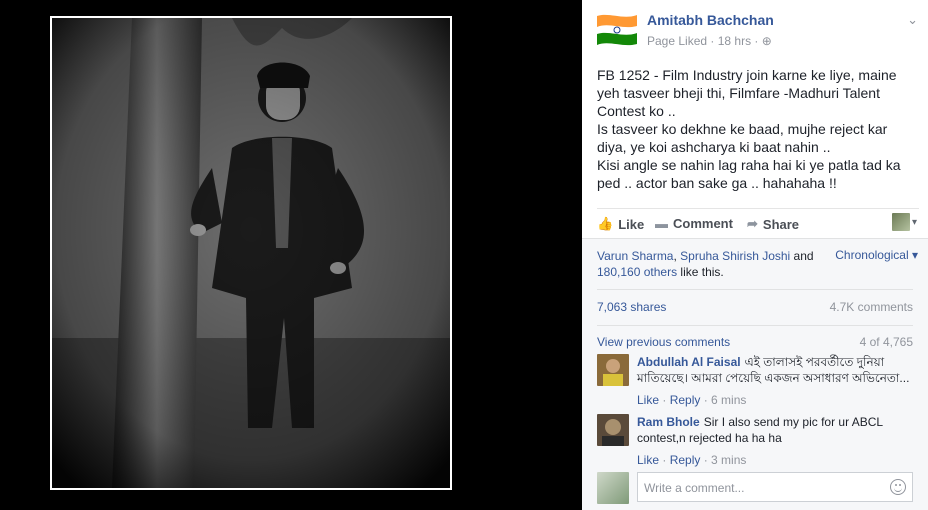 The height and width of the screenshot is (510, 928). What do you see at coordinates (755, 337) in the screenshot?
I see `view-previous-row: View previous comments 4 of 4,765` at bounding box center [755, 337].